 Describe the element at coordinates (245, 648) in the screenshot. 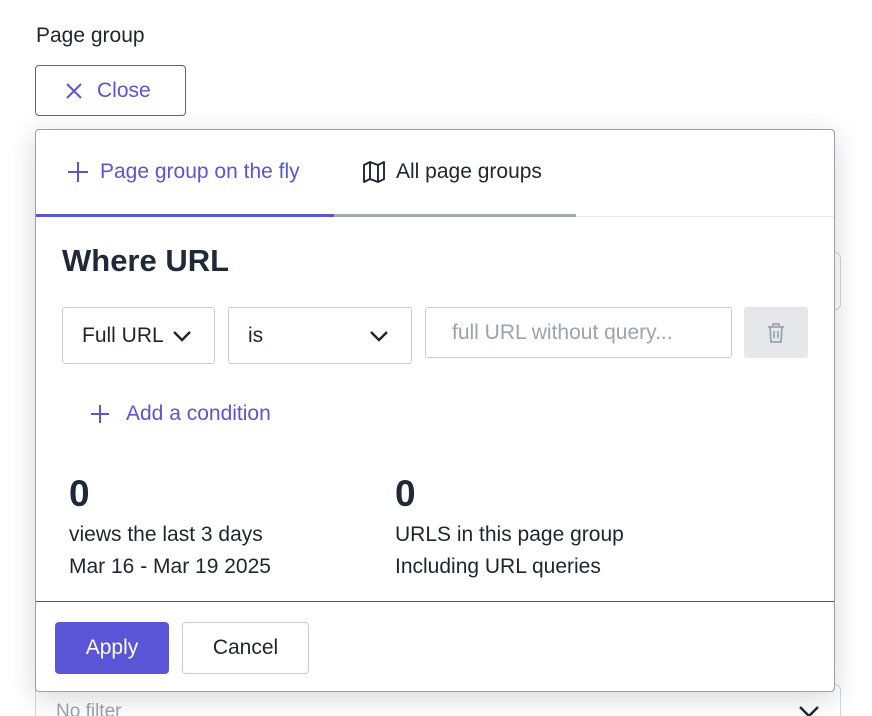

I see `cancel-button: Cancel` at that location.